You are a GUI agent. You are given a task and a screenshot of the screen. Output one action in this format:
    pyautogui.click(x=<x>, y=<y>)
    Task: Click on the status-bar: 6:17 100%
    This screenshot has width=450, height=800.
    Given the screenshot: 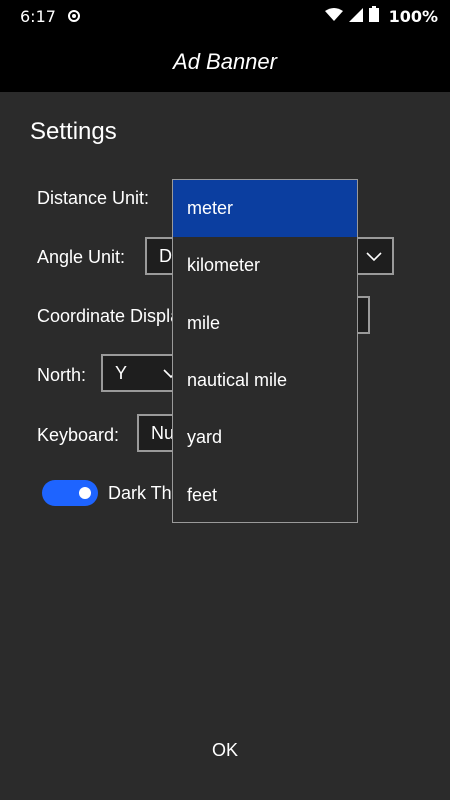 What is the action you would take?
    pyautogui.click(x=225, y=16)
    